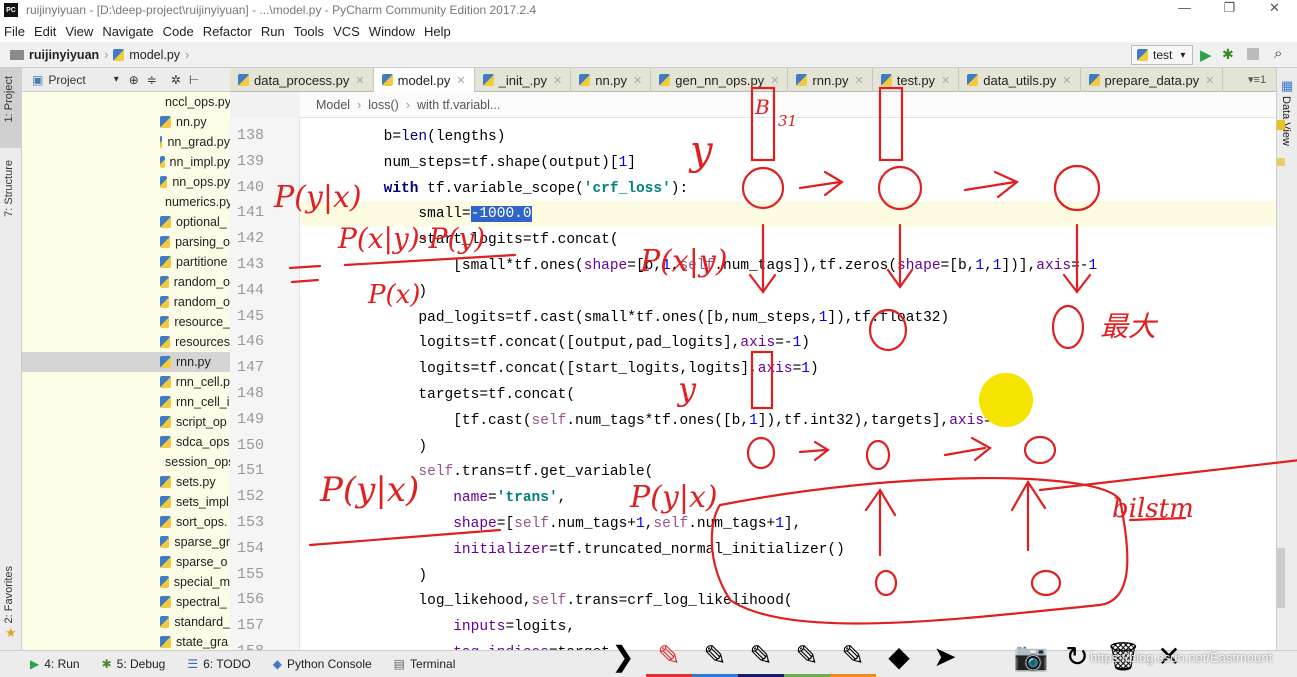 The image size is (1297, 677). What do you see at coordinates (66, 80) in the screenshot?
I see `project-view-select: Project` at bounding box center [66, 80].